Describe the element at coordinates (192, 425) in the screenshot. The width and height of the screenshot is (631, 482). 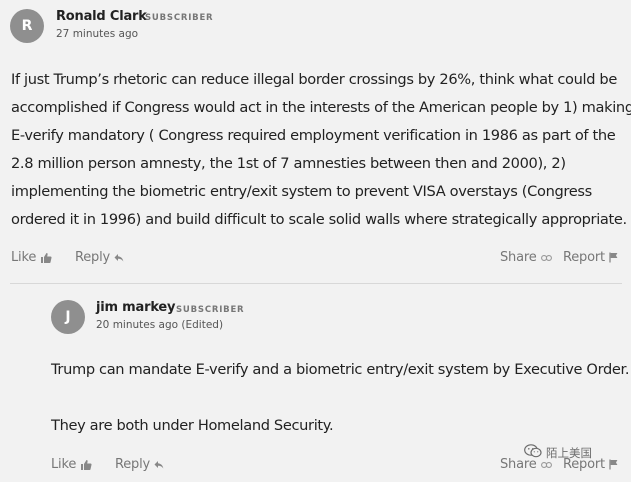
I see `reply-paragraph: They are both under Homeland Security.` at that location.